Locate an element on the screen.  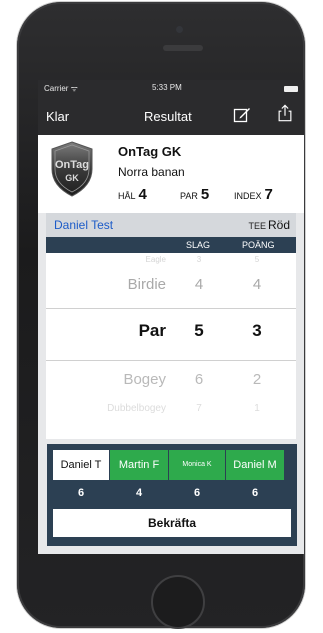
carrier-label: Carrier ᯤ is located at coordinates (61, 88).